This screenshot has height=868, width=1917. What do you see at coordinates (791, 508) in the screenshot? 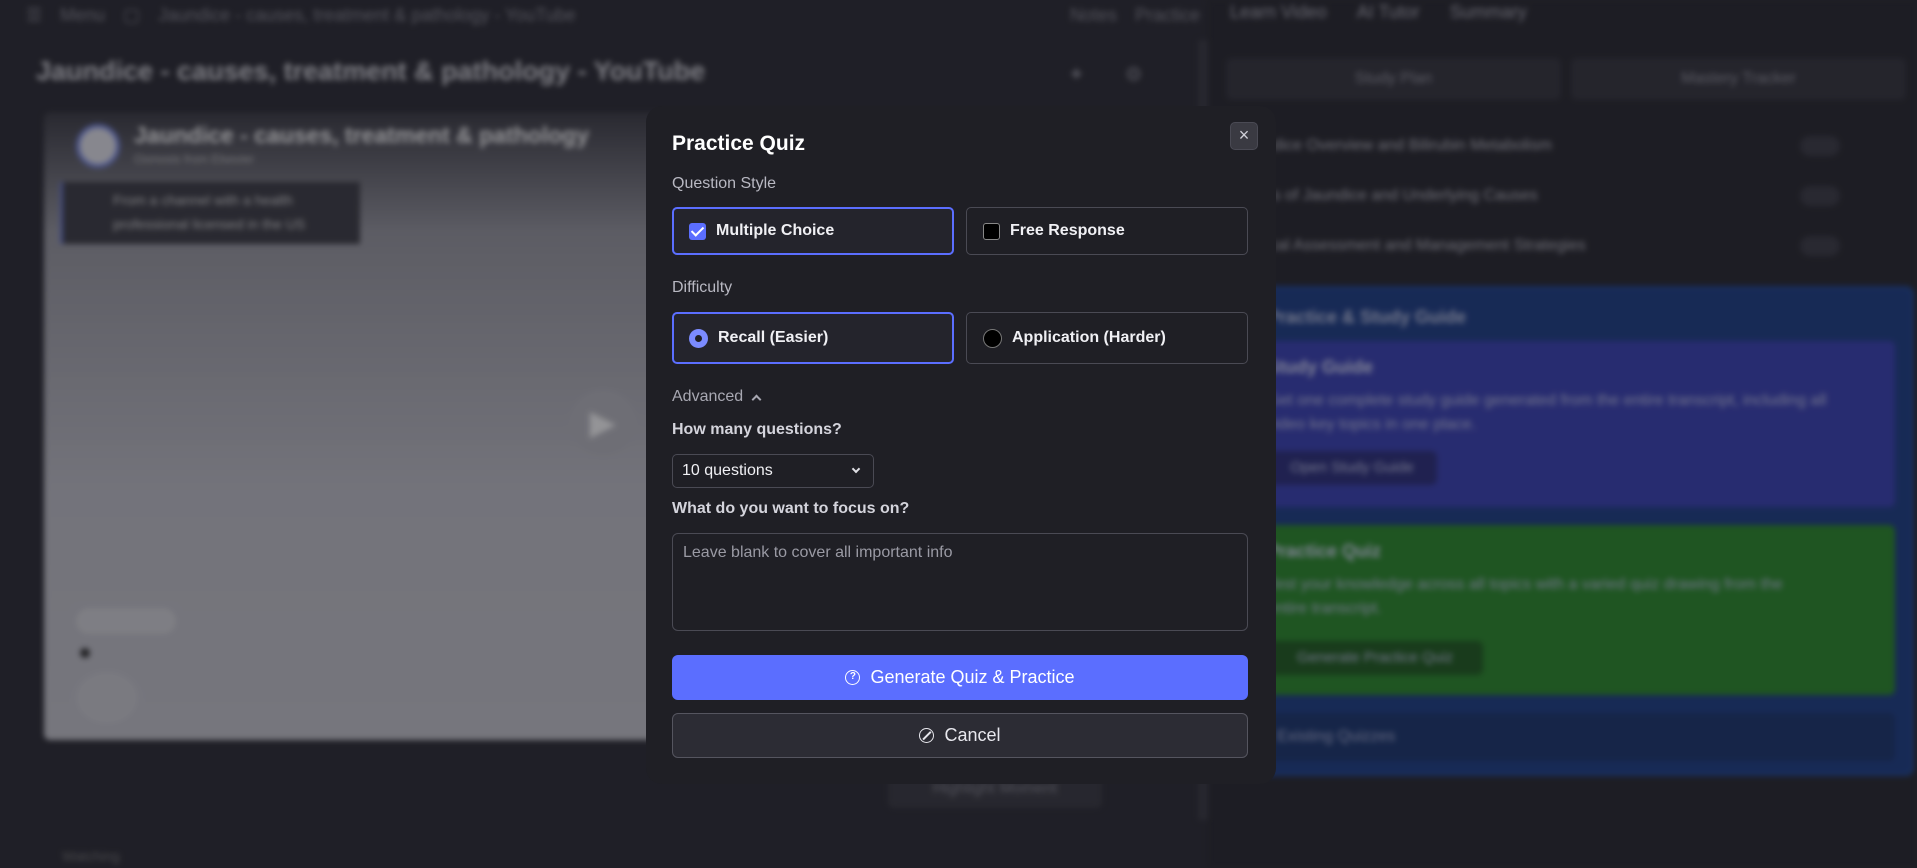
I see `focus-label: What do you want to focus on?` at bounding box center [791, 508].